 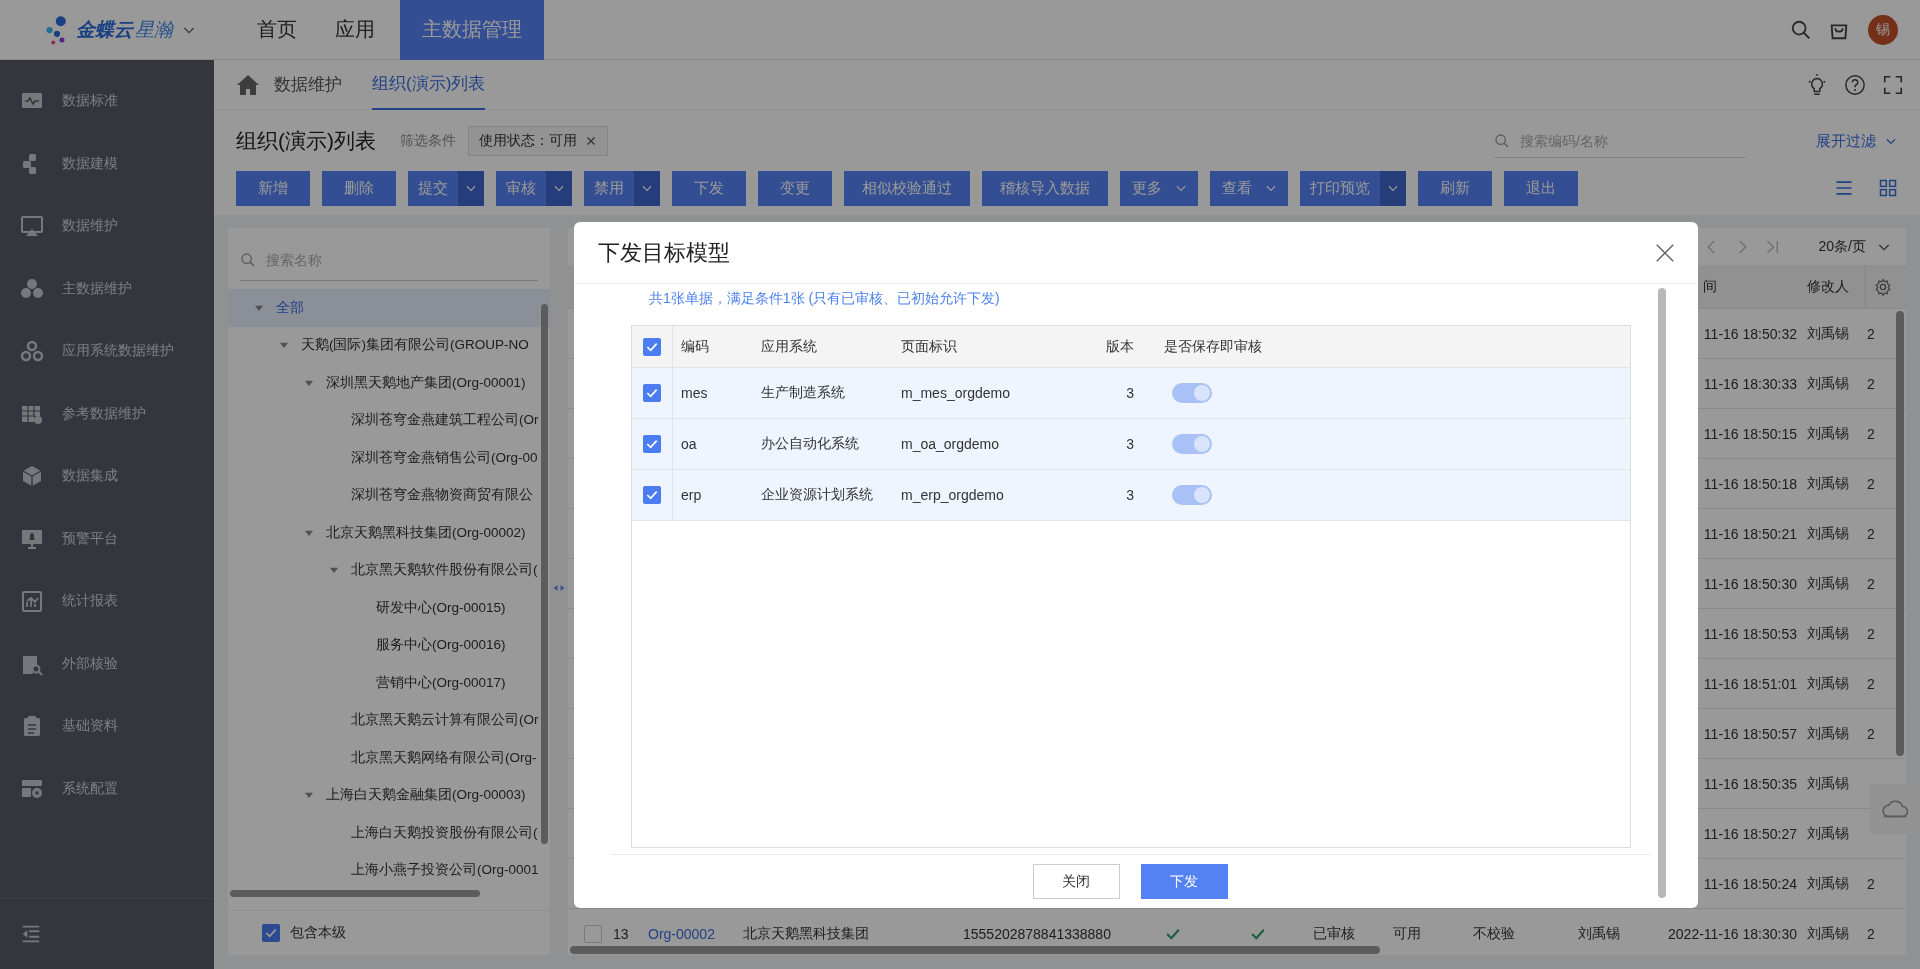 What do you see at coordinates (1710, 286) in the screenshot?
I see `column-header: 间` at bounding box center [1710, 286].